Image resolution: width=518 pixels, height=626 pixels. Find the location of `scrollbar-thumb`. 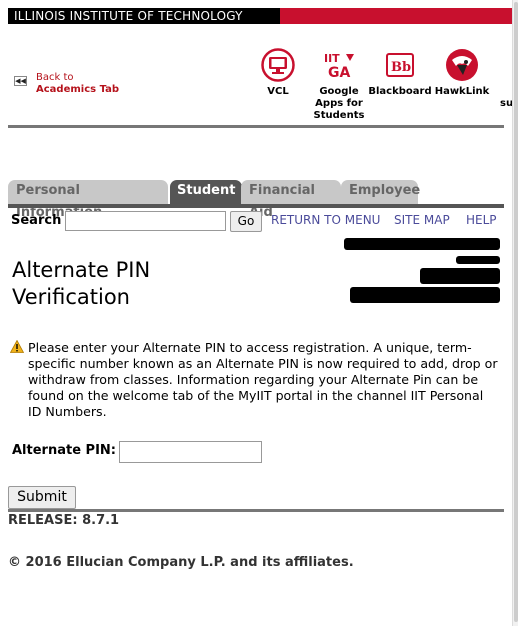

scrollbar-thumb is located at coordinates (516, 312).